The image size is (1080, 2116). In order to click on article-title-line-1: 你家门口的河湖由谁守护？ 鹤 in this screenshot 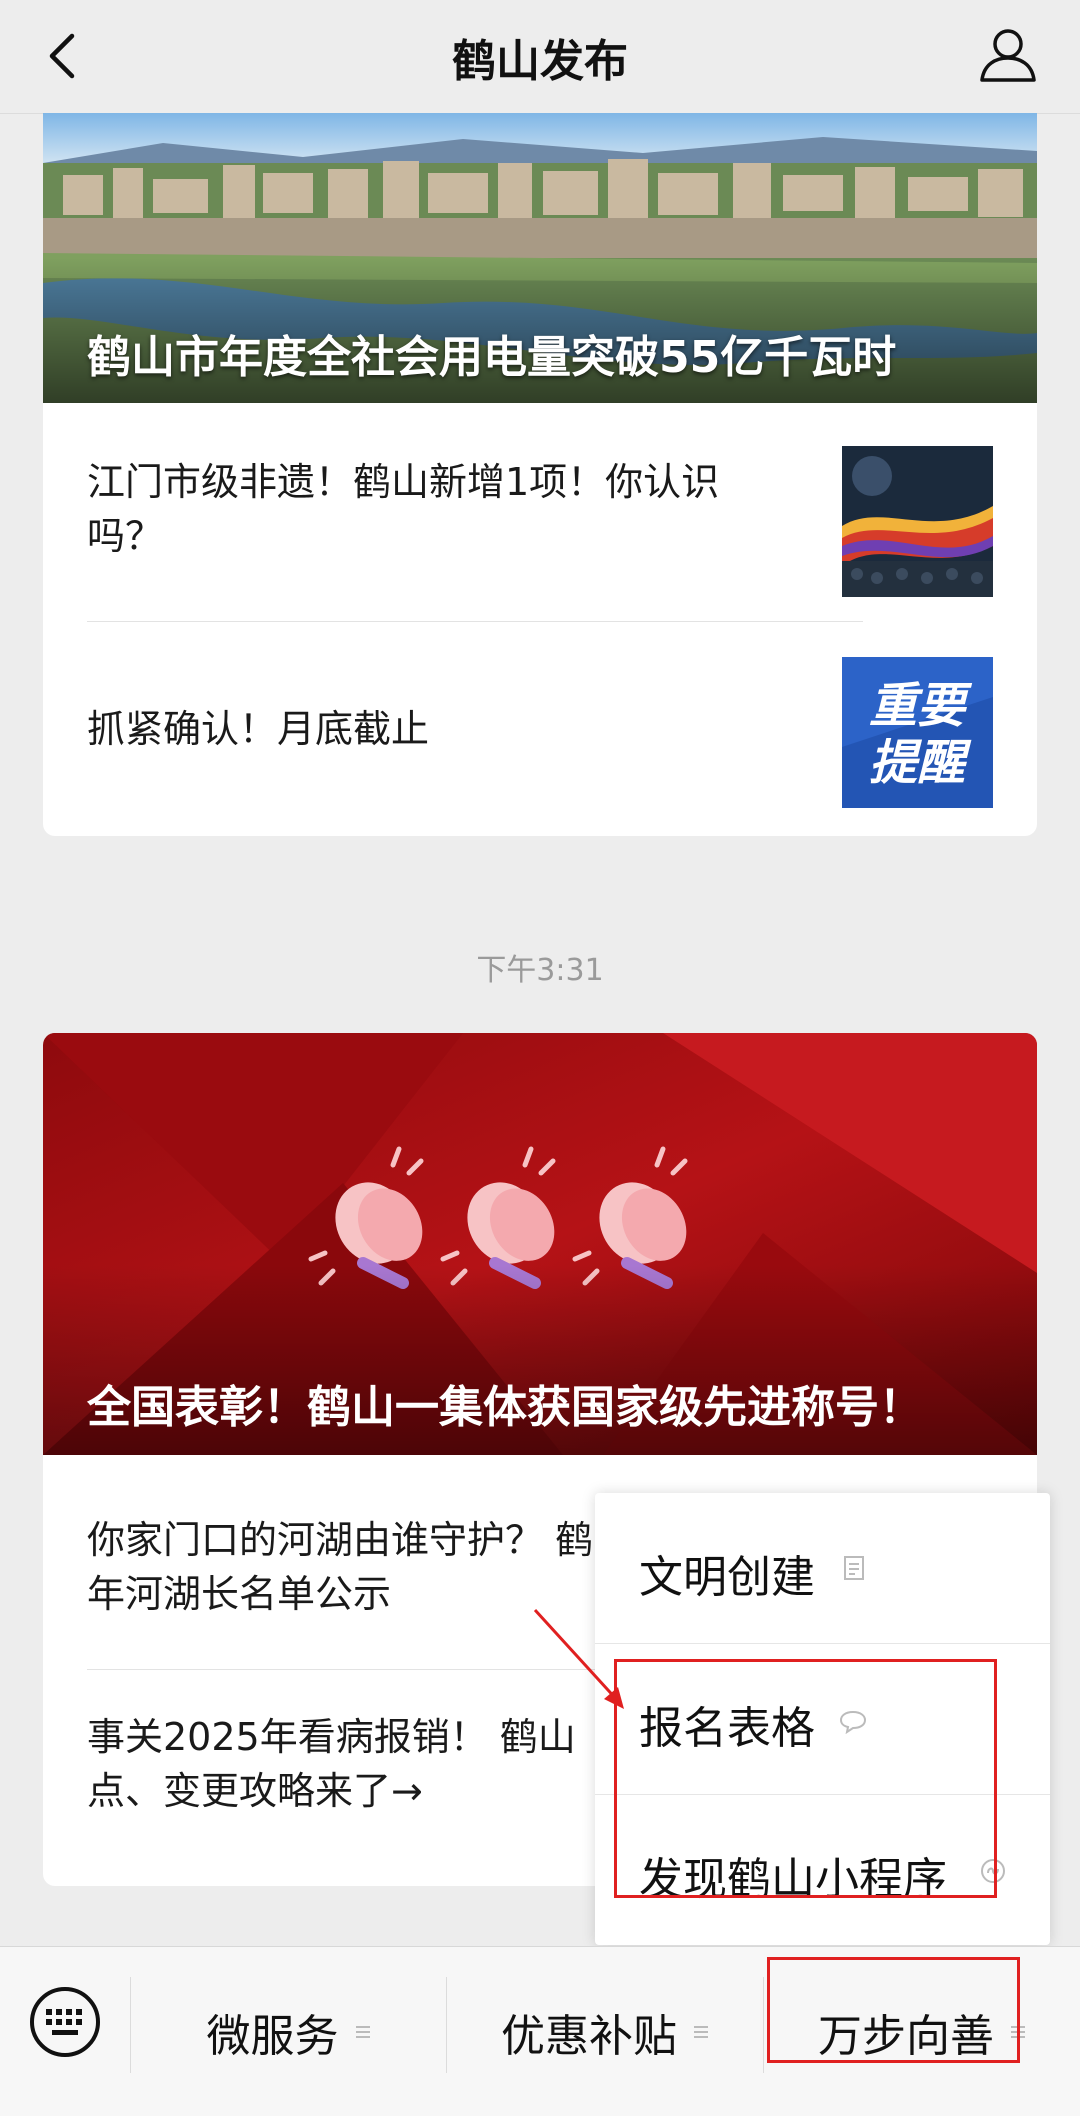, I will do `click(340, 1540)`.